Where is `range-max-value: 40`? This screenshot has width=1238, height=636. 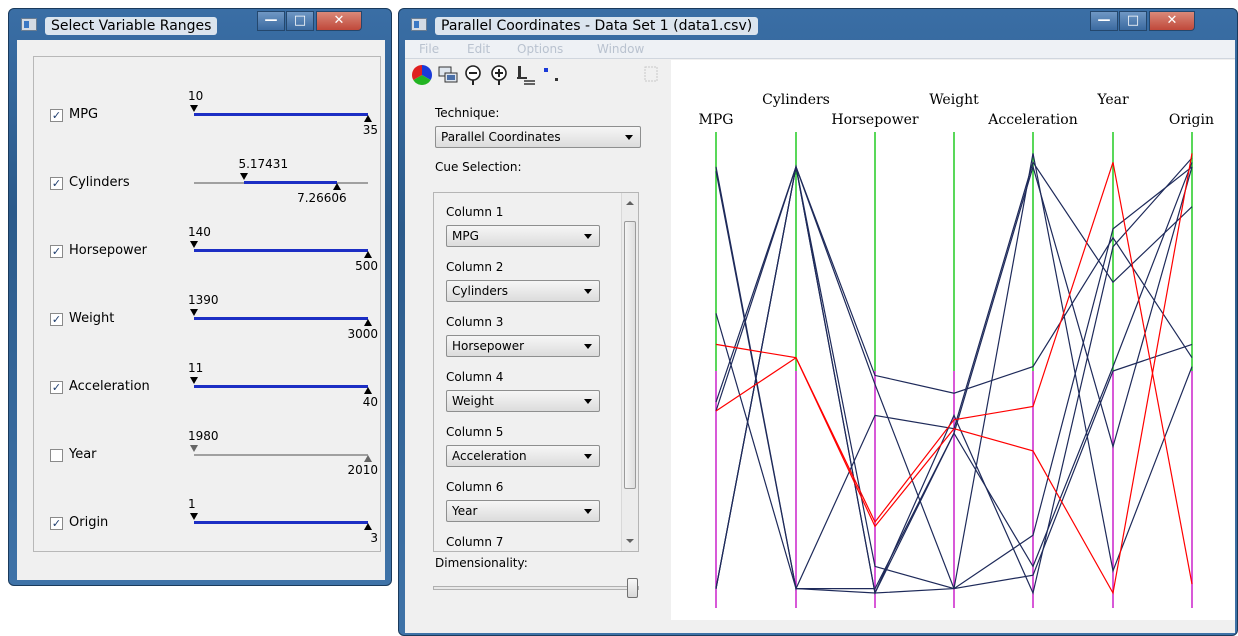 range-max-value: 40 is located at coordinates (370, 402).